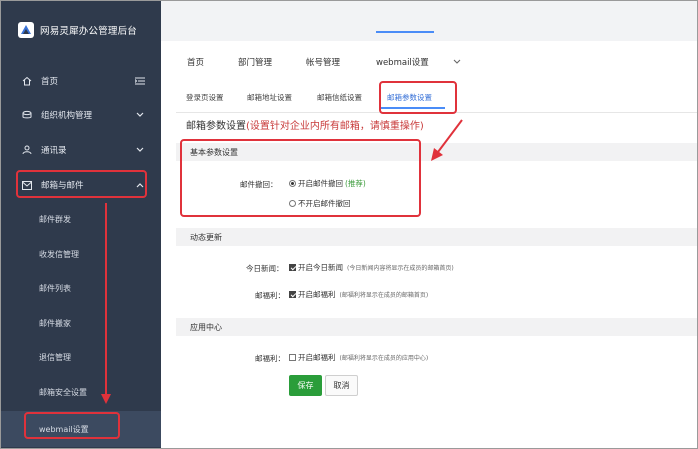  Describe the element at coordinates (50, 82) in the screenshot. I see `sidebar-item-label: 首页` at that location.